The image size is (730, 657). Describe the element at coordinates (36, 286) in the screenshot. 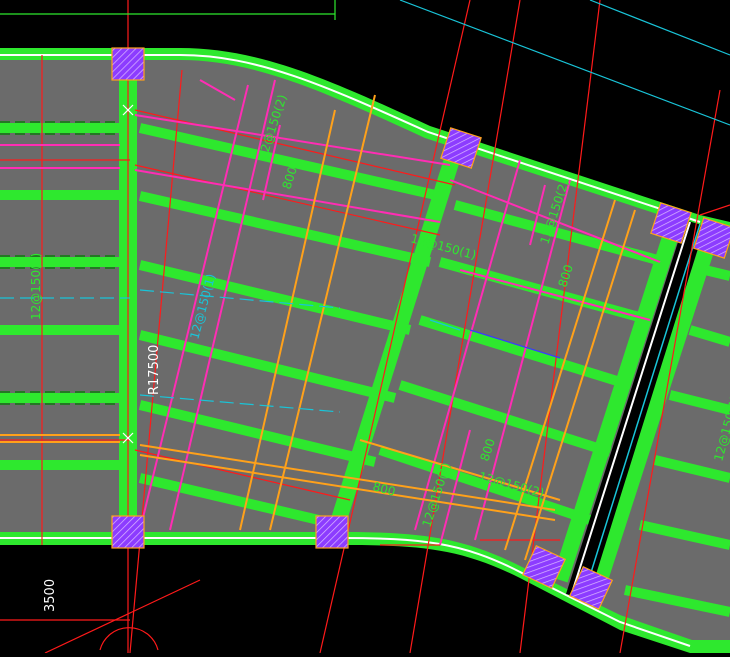

I see `rebar-label-left-vertical: 12@150(1)` at that location.